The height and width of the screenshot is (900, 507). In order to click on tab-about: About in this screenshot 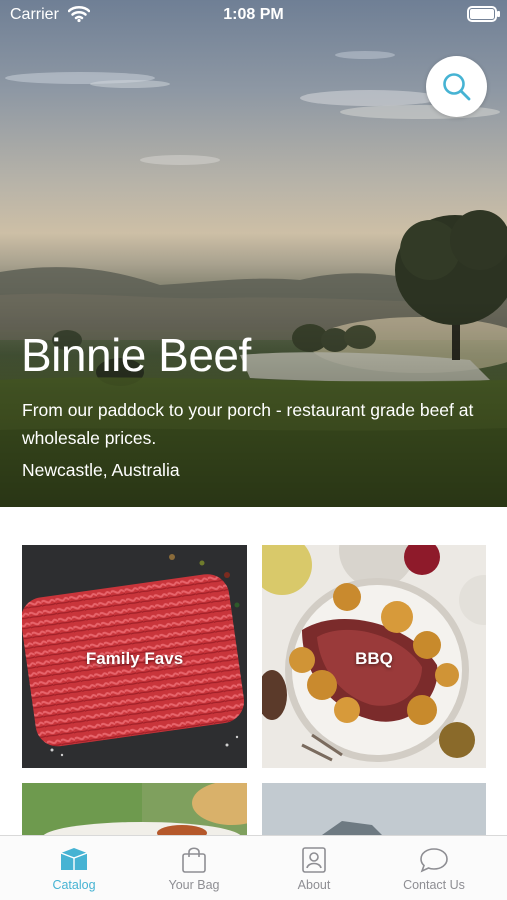, I will do `click(314, 868)`.